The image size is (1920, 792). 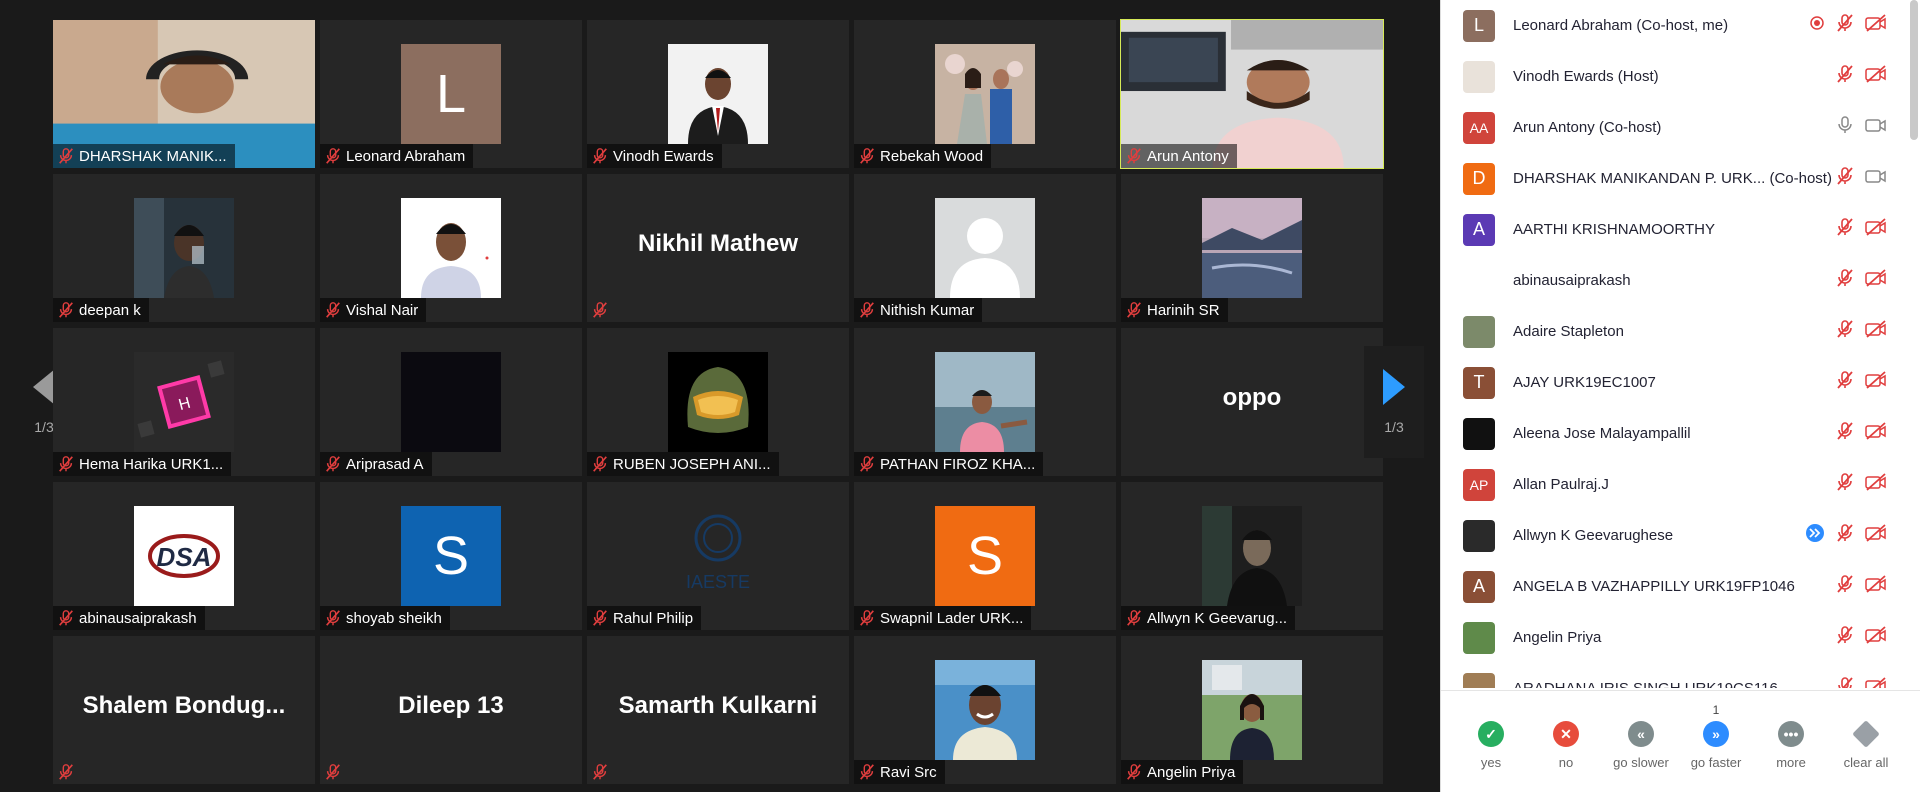 I want to click on video-tile: Vishal Nair, so click(x=451, y=248).